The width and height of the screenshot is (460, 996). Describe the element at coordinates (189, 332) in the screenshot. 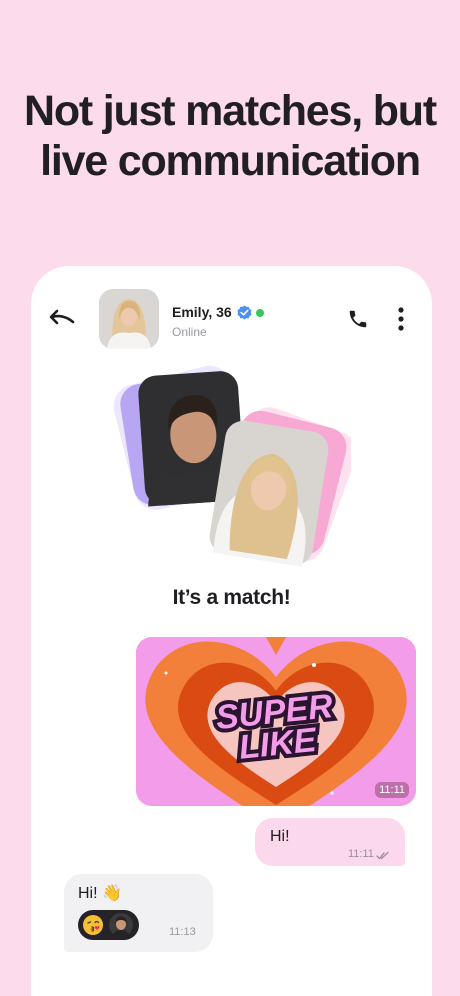

I see `contact-status: Online` at that location.